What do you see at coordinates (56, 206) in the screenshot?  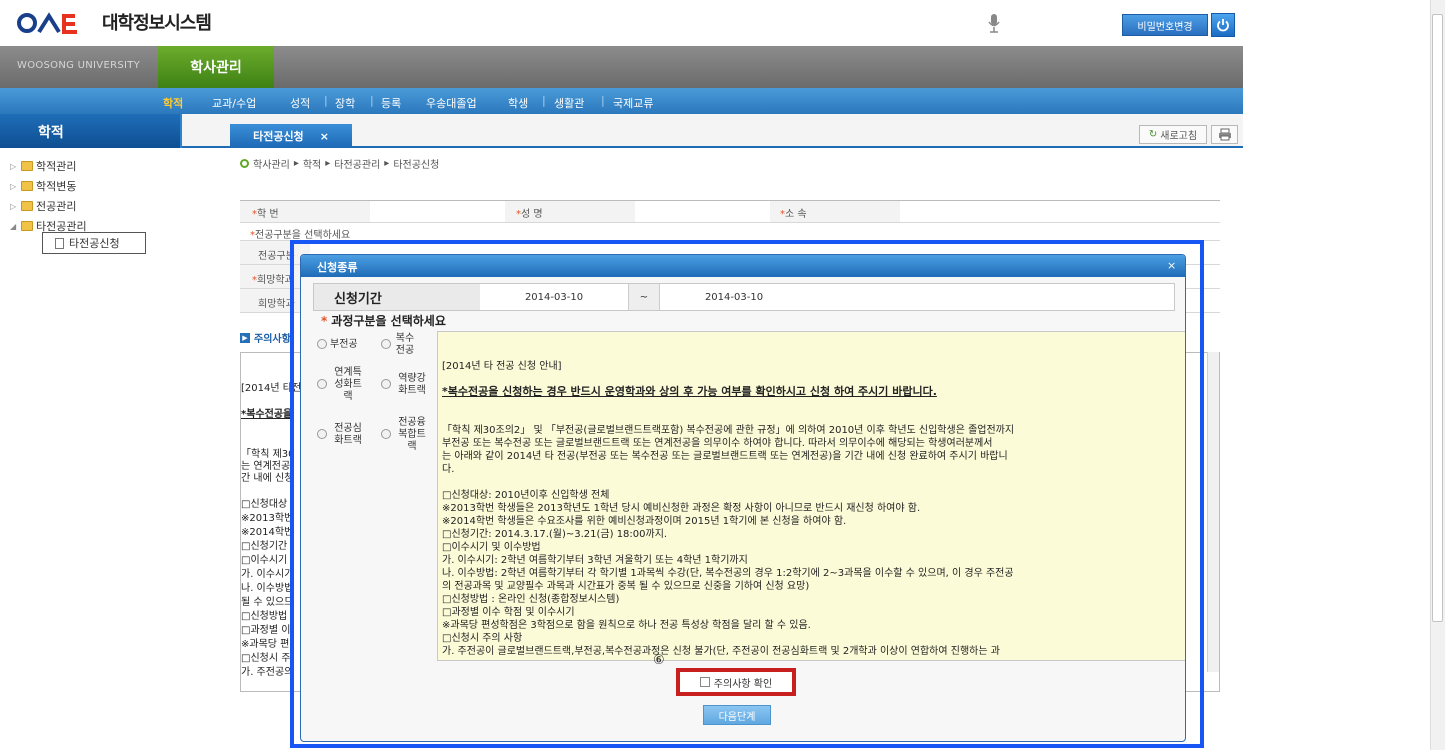 I see `tree-item-label: 전공관리` at bounding box center [56, 206].